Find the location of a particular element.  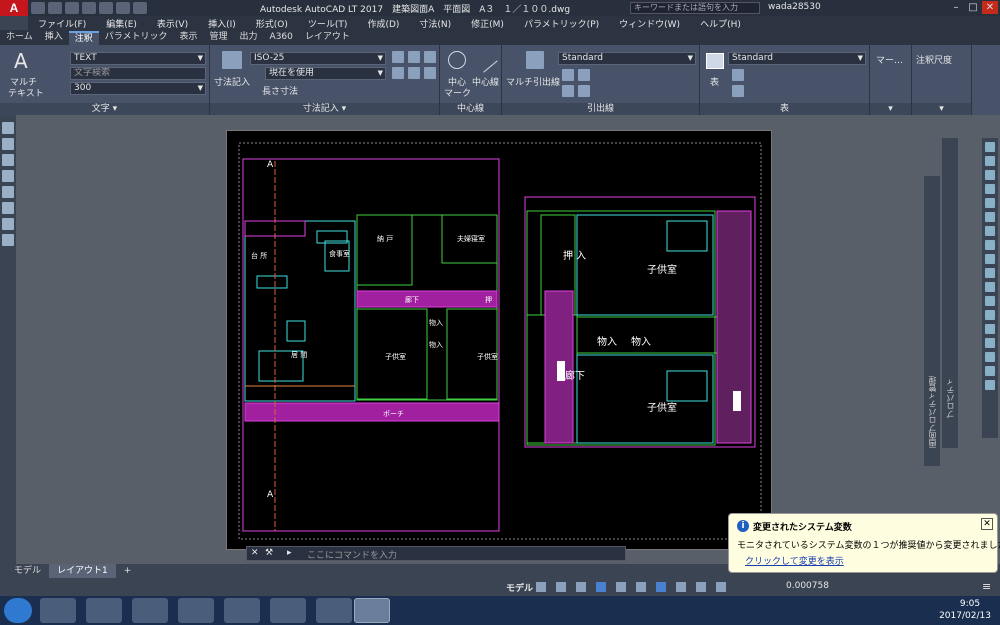

new-icon is located at coordinates (38, 8).